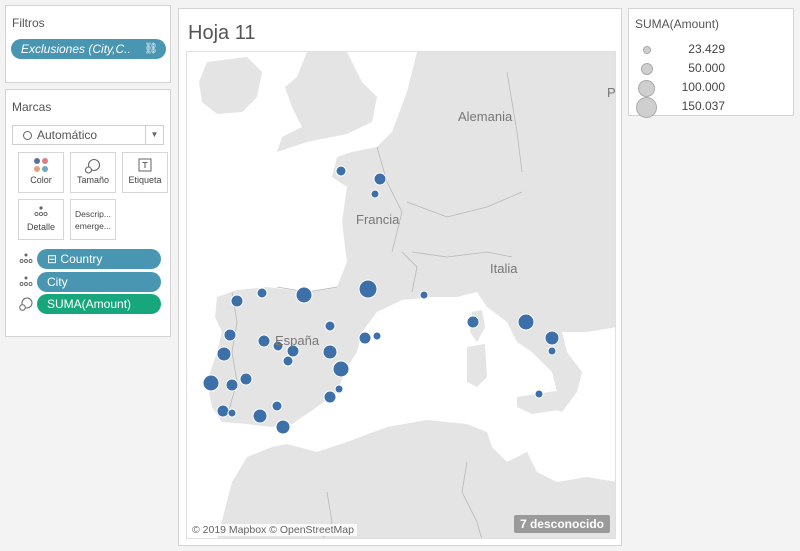 The width and height of the screenshot is (800, 551). Describe the element at coordinates (32, 107) in the screenshot. I see `marks-title: Marcas` at that location.